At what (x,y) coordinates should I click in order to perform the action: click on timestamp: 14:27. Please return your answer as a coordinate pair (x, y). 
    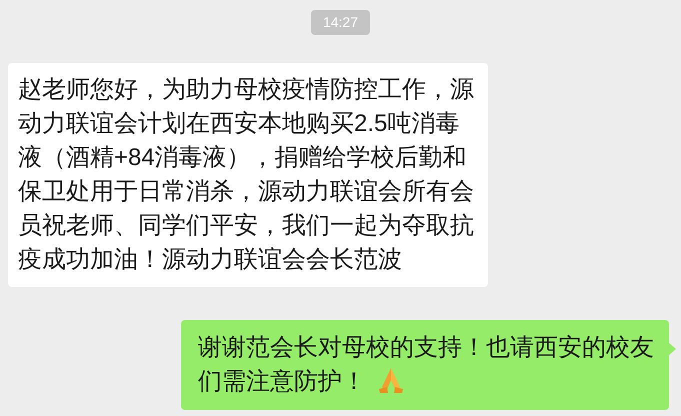
    Looking at the image, I should click on (340, 22).